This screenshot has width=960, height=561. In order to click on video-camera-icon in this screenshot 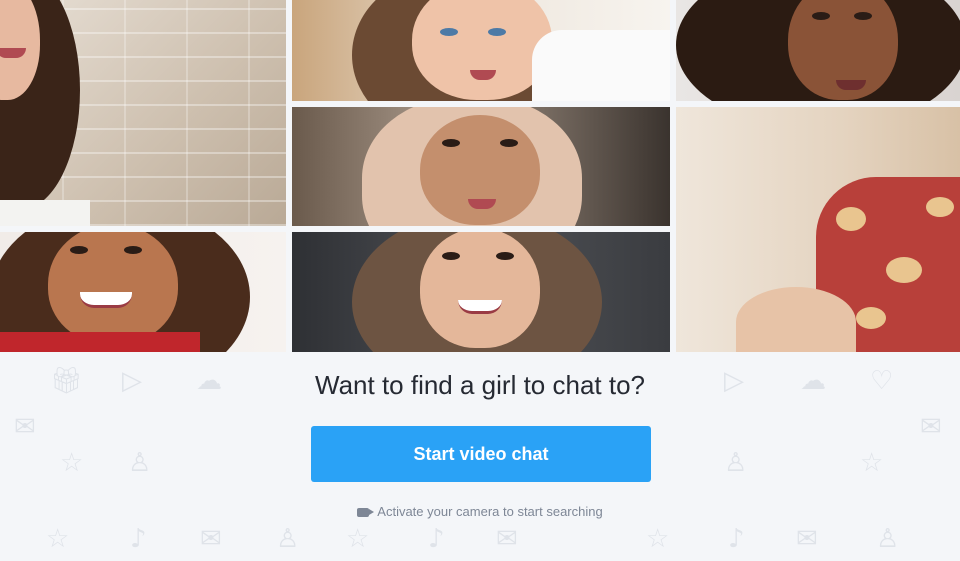, I will do `click(366, 512)`.